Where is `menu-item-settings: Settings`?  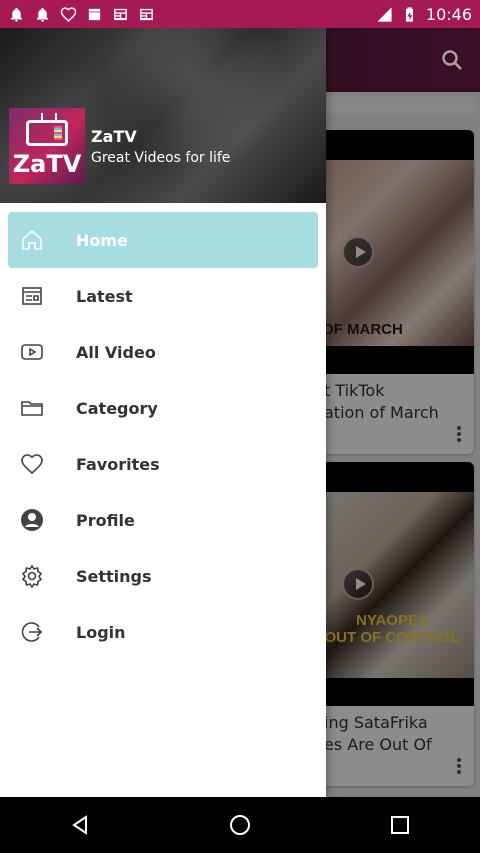 menu-item-settings: Settings is located at coordinates (163, 576).